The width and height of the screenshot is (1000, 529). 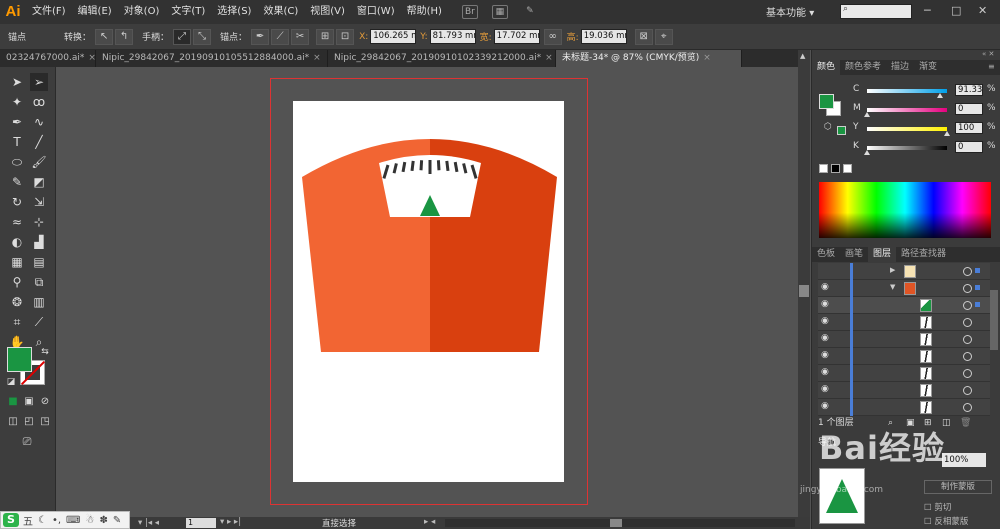 What do you see at coordinates (429, 522) in the screenshot?
I see `status-arrow-icon: ▸ ◂` at bounding box center [429, 522].